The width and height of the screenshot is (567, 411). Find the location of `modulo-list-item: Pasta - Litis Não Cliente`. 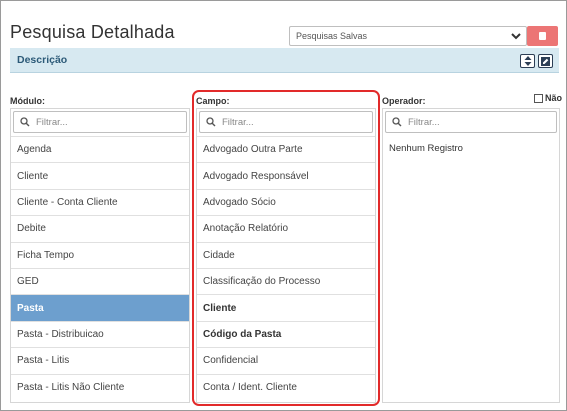

modulo-list-item: Pasta - Litis Não Cliente is located at coordinates (100, 386).